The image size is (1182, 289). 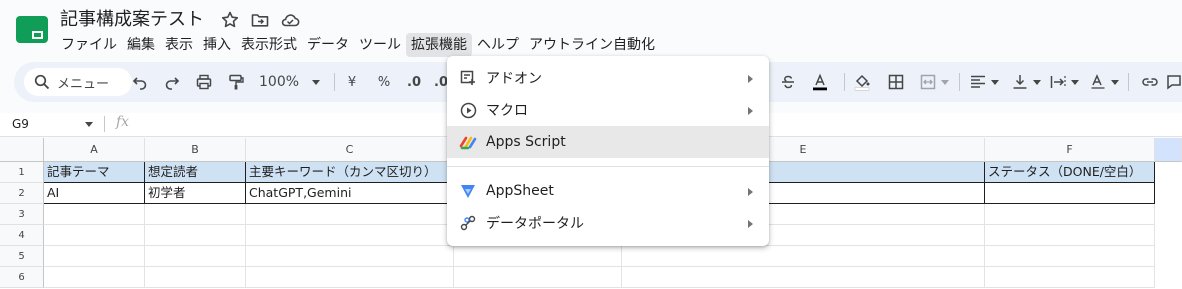 What do you see at coordinates (94, 256) in the screenshot?
I see `cell-a5` at bounding box center [94, 256].